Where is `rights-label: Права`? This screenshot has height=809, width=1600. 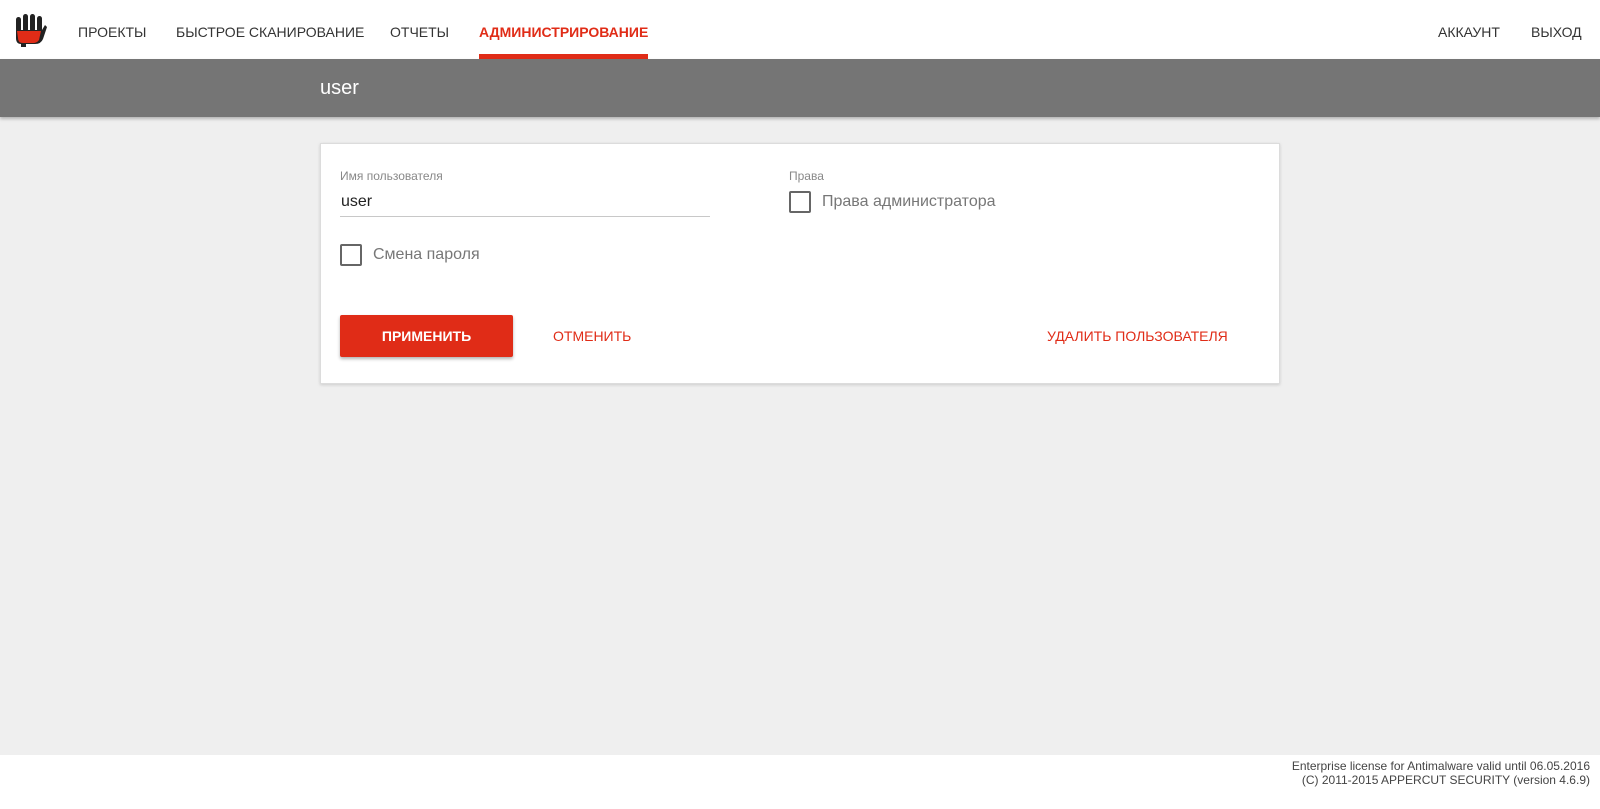
rights-label: Права is located at coordinates (806, 176).